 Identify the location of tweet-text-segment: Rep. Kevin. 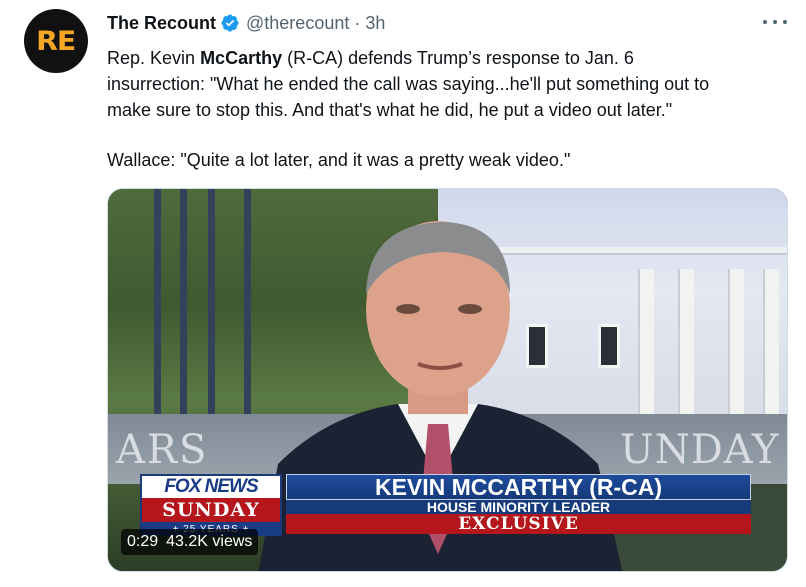
(154, 58).